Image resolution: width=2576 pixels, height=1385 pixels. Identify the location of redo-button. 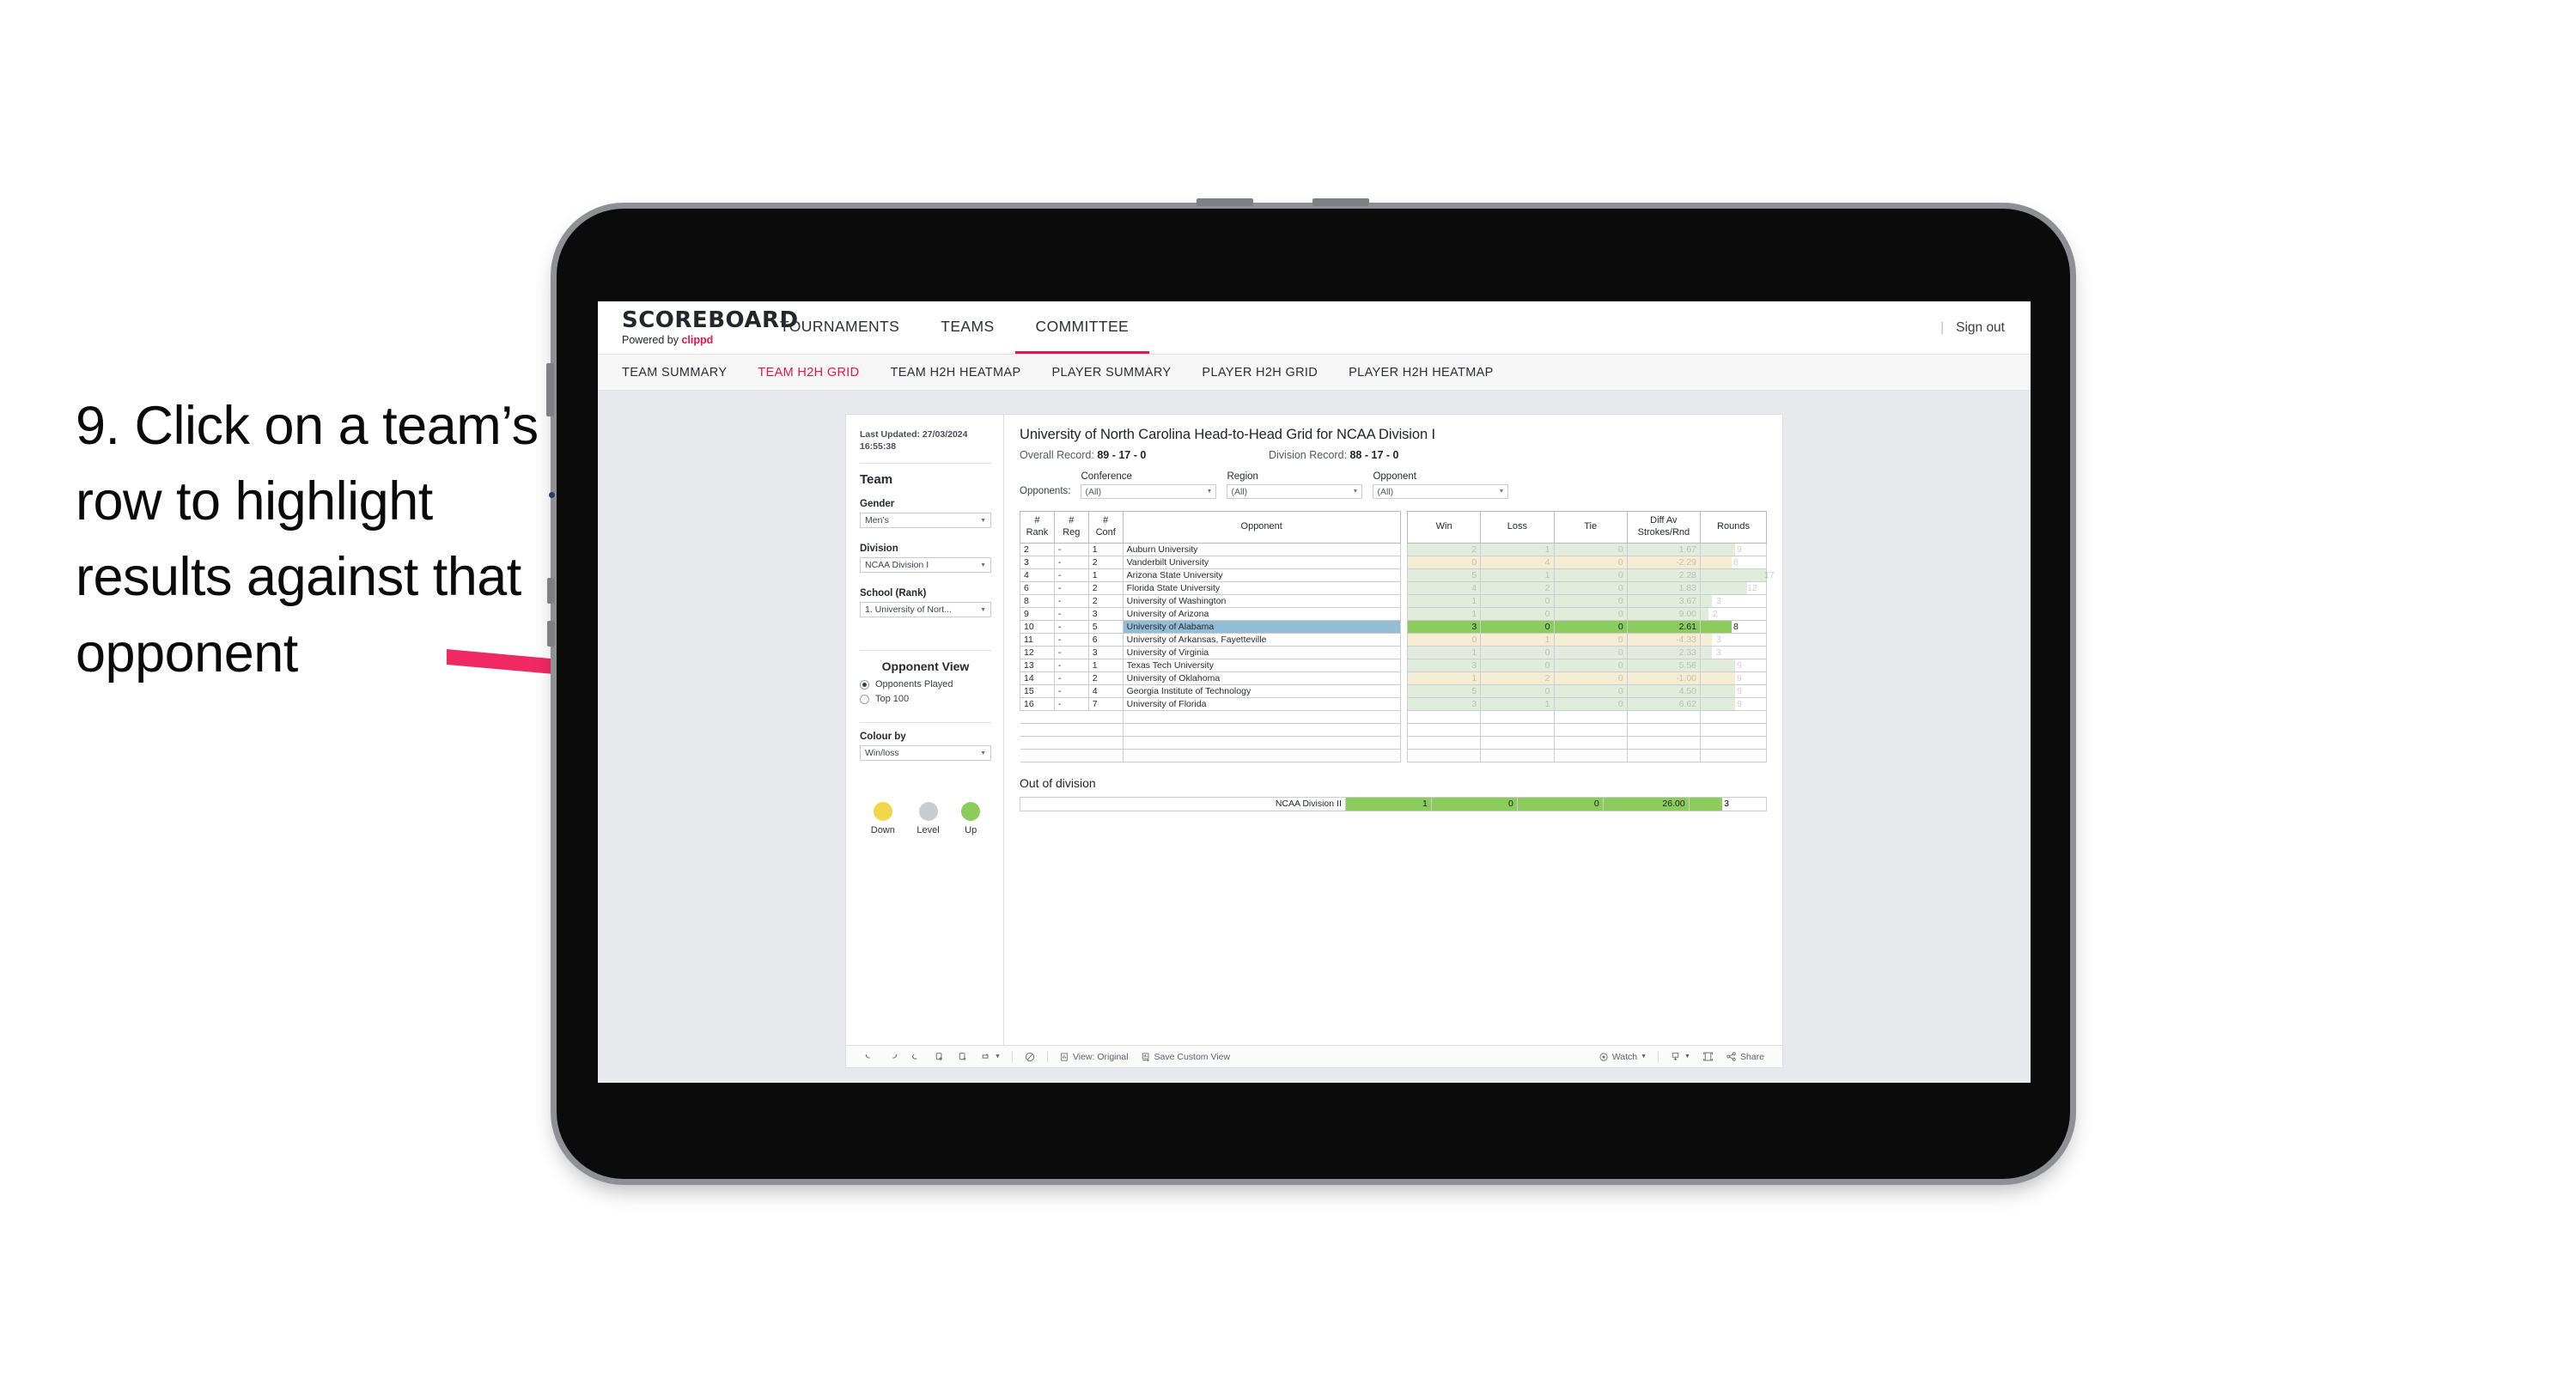
(892, 1056).